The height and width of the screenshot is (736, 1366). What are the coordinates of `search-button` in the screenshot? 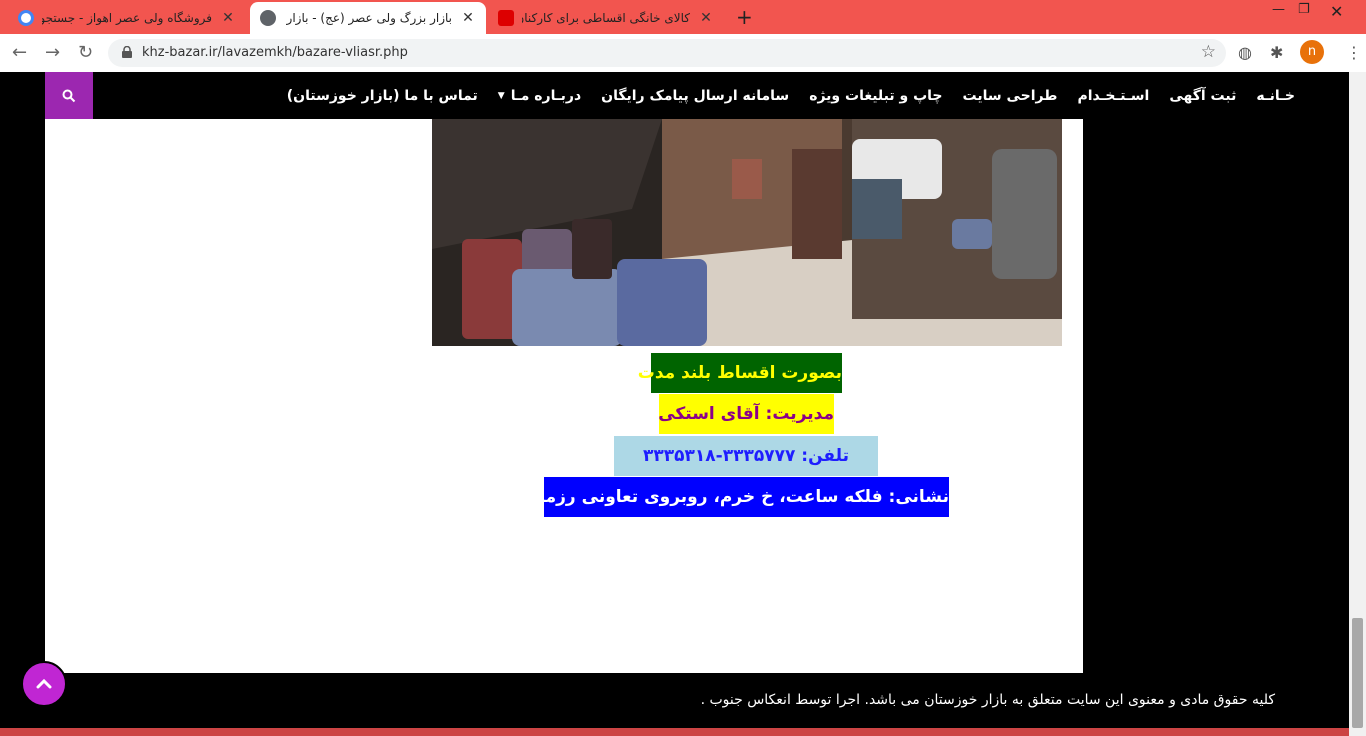 It's located at (69, 95).